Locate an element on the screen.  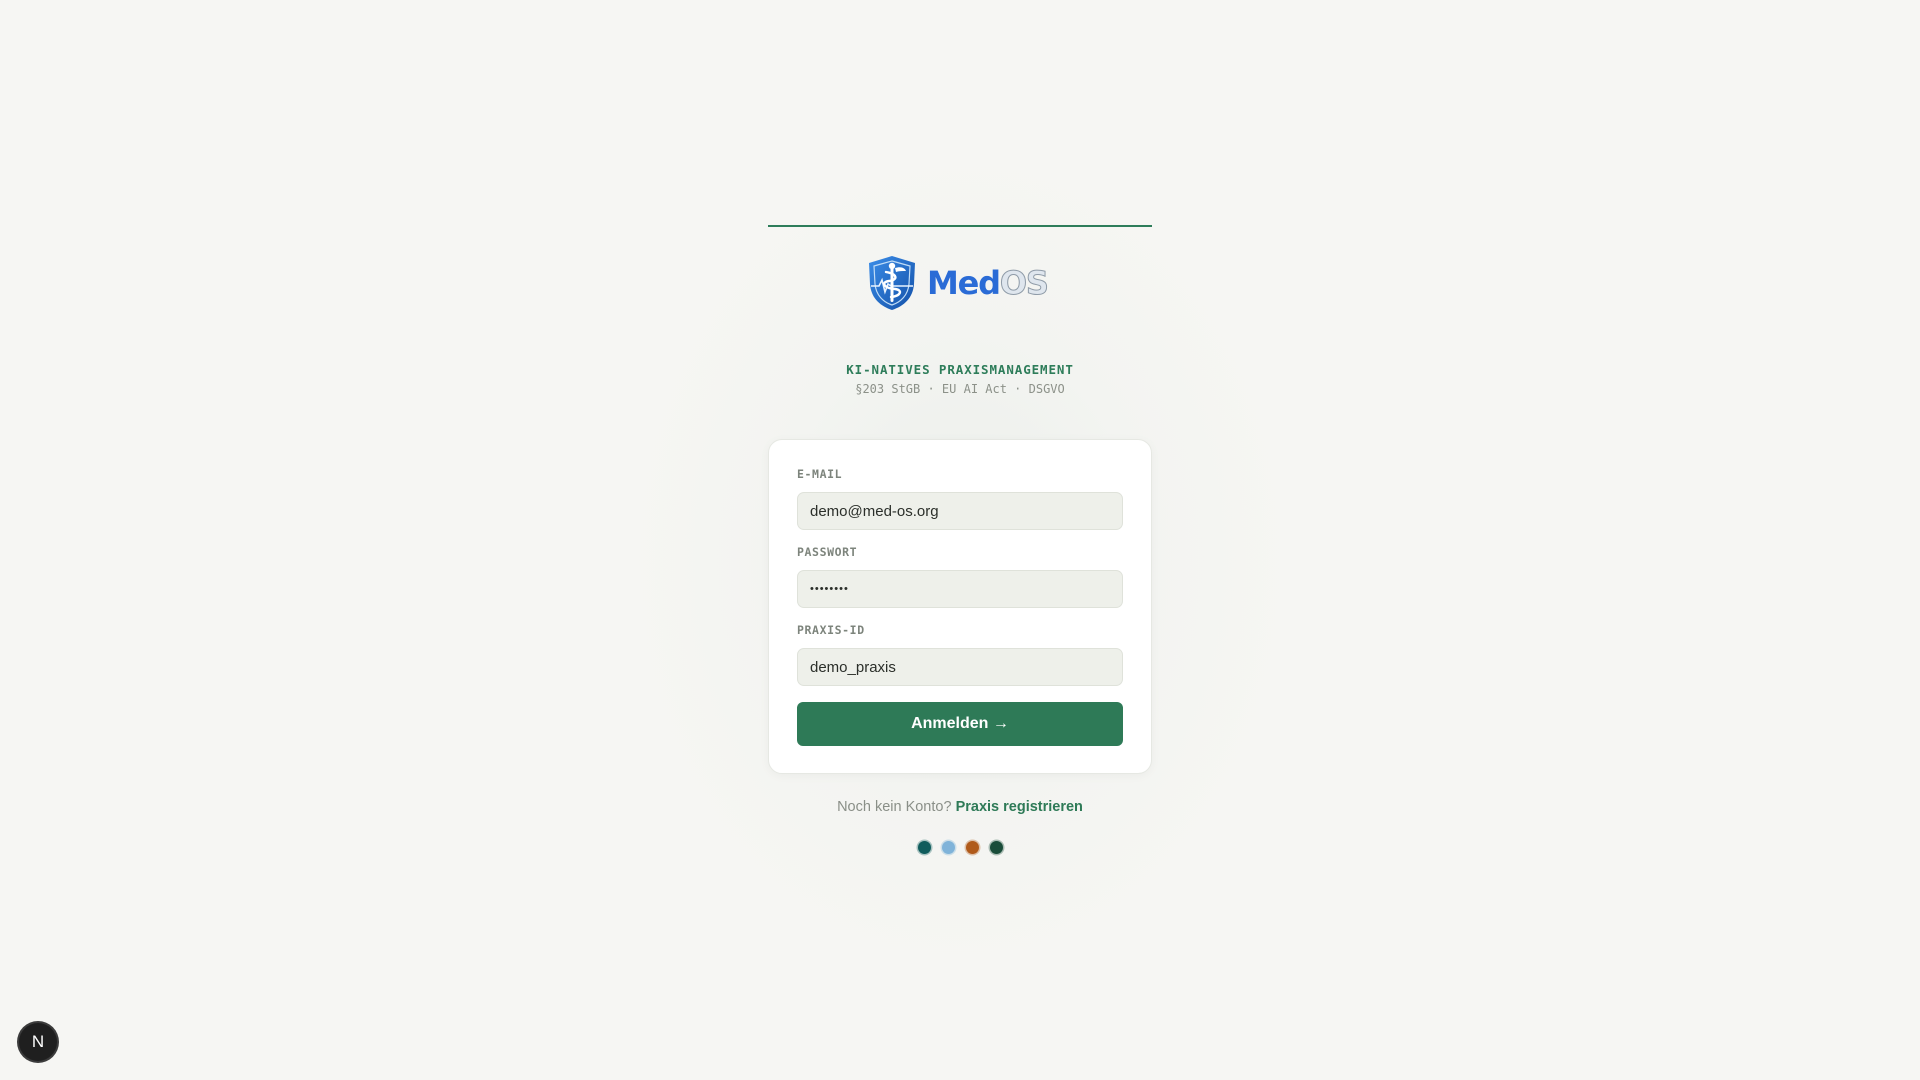
medos-logo: MedOS is located at coordinates (957, 283).